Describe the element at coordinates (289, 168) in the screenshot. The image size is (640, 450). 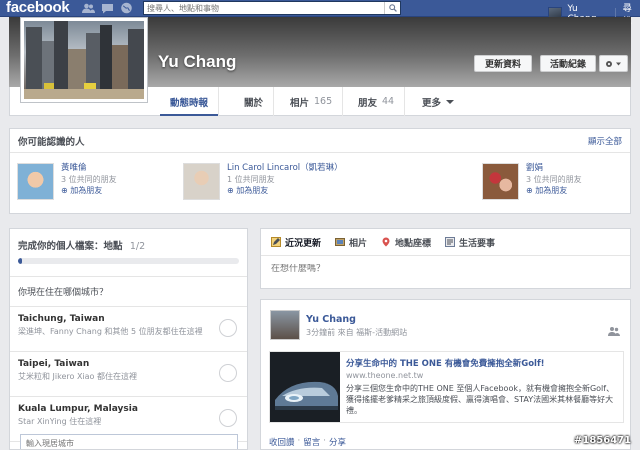
I see `person-name: Lin Carol Lincarol（凱若琳）` at that location.